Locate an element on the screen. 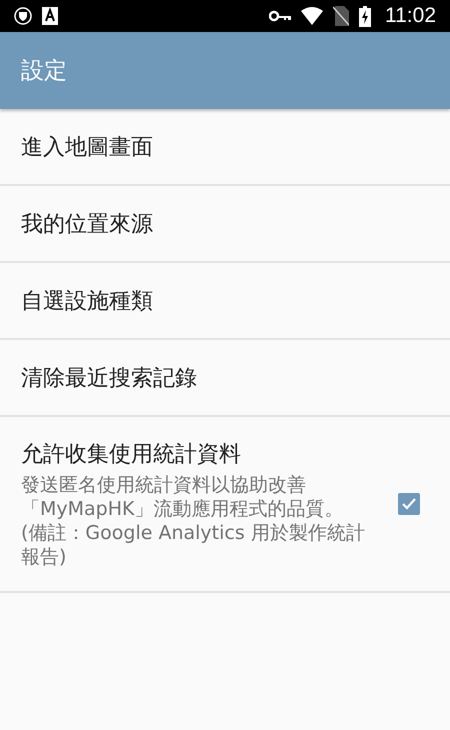 The image size is (450, 730). settings-item: 進入地圖畫面 is located at coordinates (87, 147).